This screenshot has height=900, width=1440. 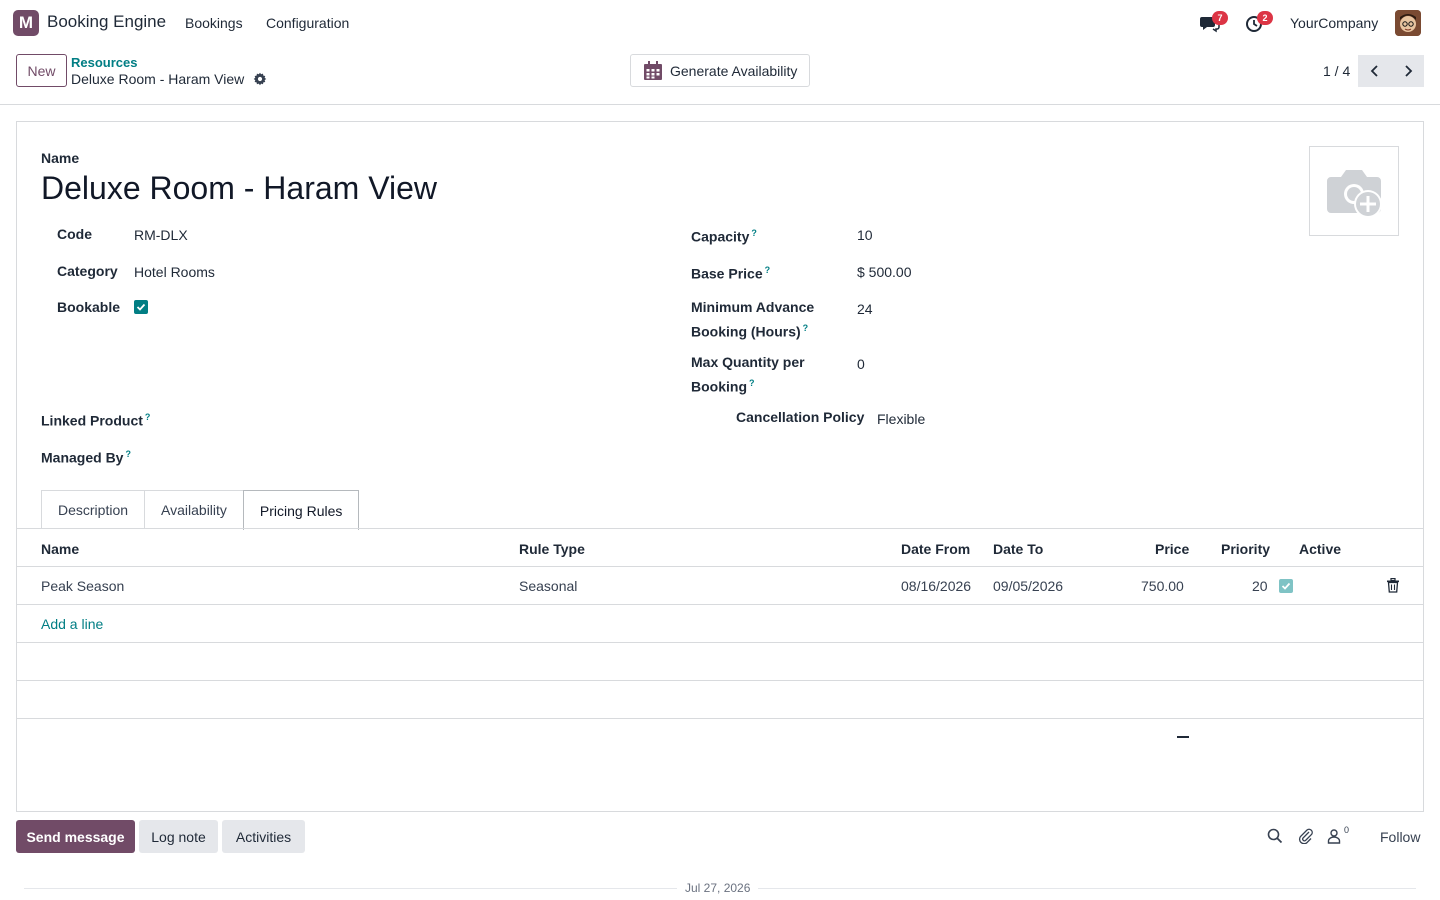 What do you see at coordinates (41, 70) in the screenshot?
I see `new-button: New` at bounding box center [41, 70].